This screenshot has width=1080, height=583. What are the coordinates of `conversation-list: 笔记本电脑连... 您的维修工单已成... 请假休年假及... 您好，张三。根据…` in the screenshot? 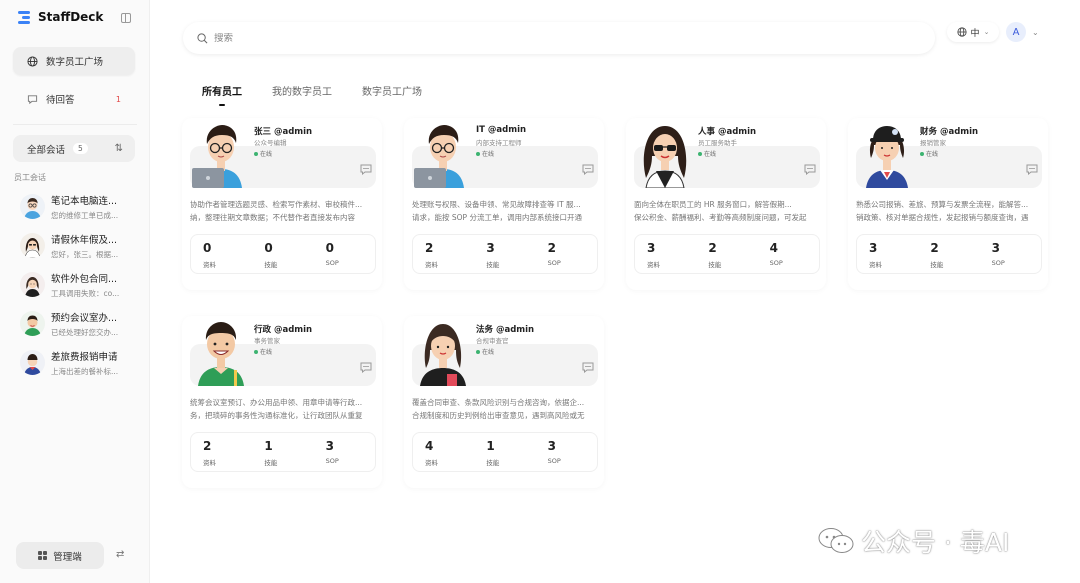 It's located at (77, 284).